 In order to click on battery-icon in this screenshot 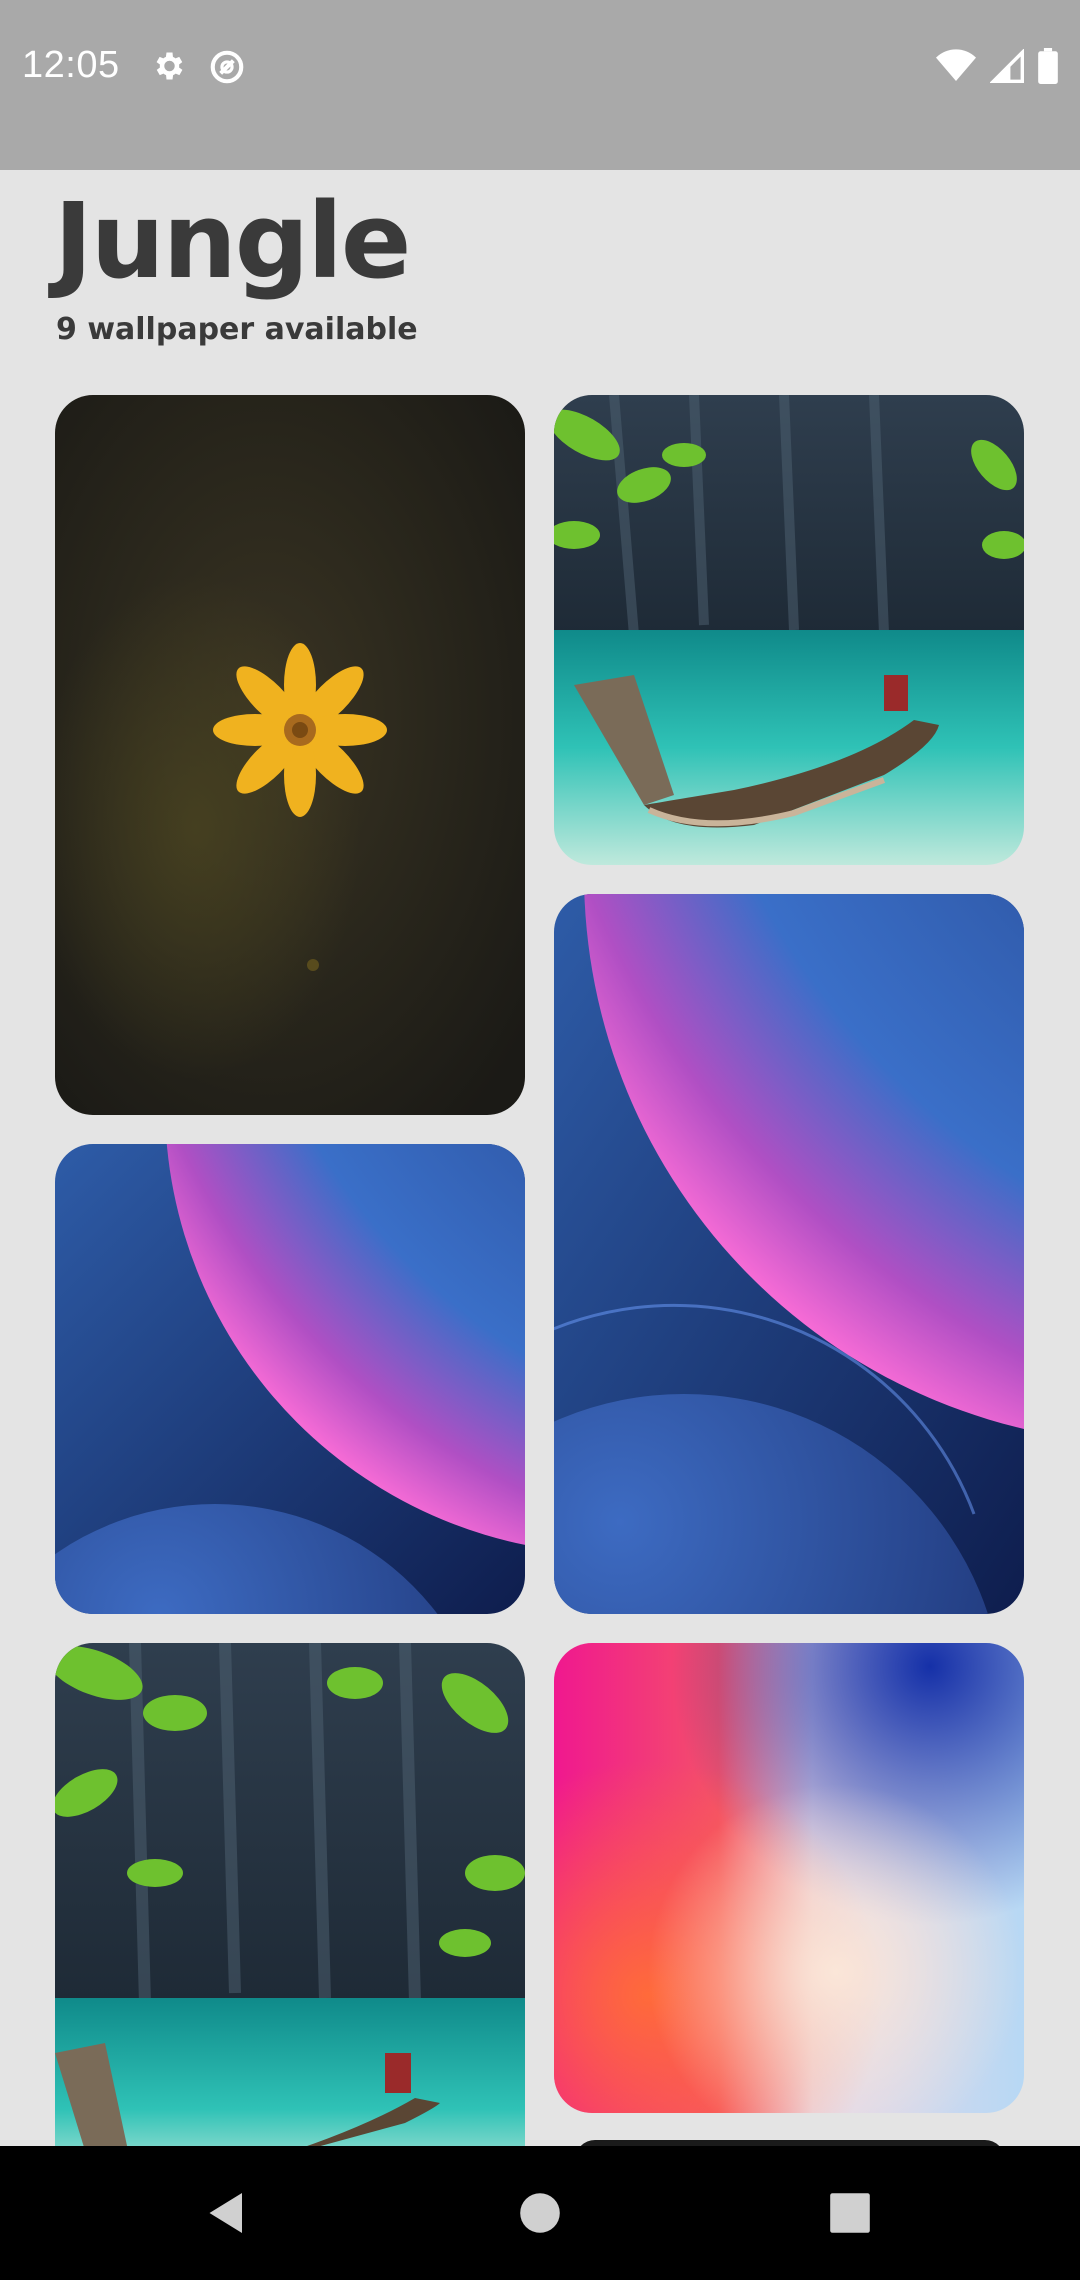, I will do `click(1048, 68)`.